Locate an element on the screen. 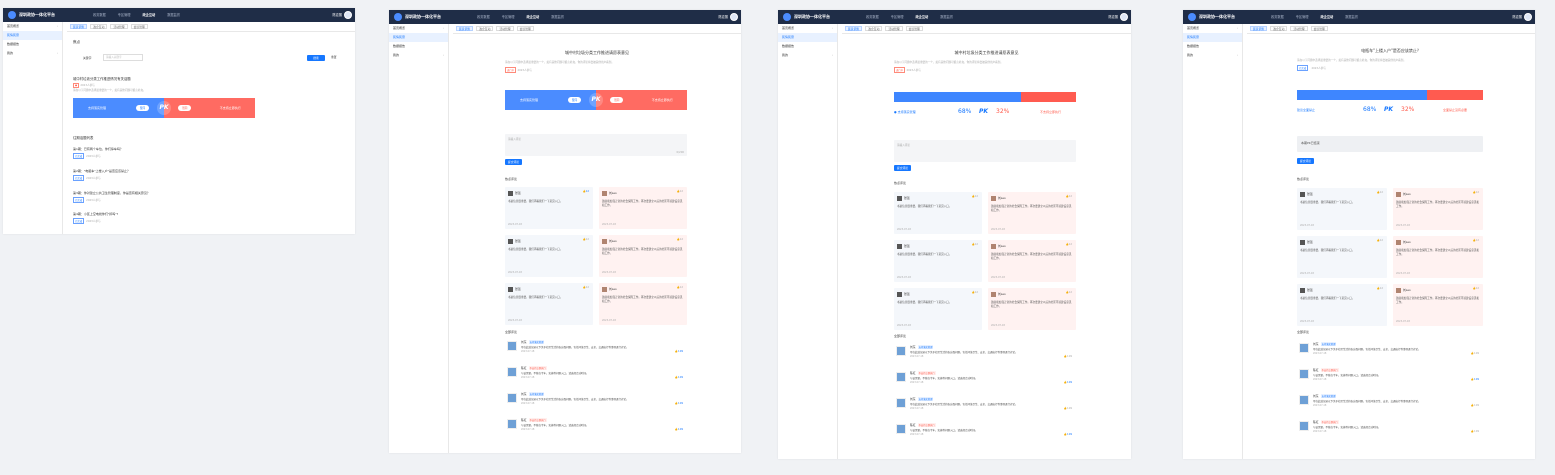 The image size is (1555, 475). reset-button: 重置 is located at coordinates (334, 57).